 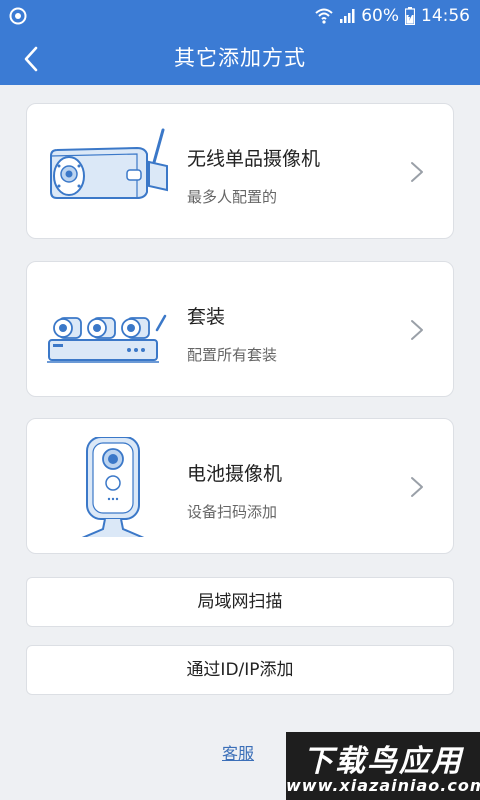 What do you see at coordinates (254, 159) in the screenshot?
I see `option-title: 无线单品摄像机` at bounding box center [254, 159].